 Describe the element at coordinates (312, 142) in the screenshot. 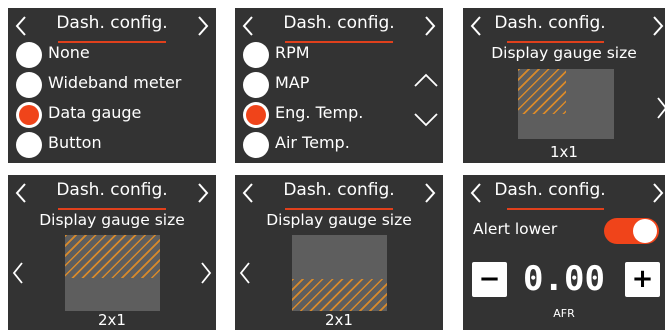

I see `option-label: Air Temp.` at that location.